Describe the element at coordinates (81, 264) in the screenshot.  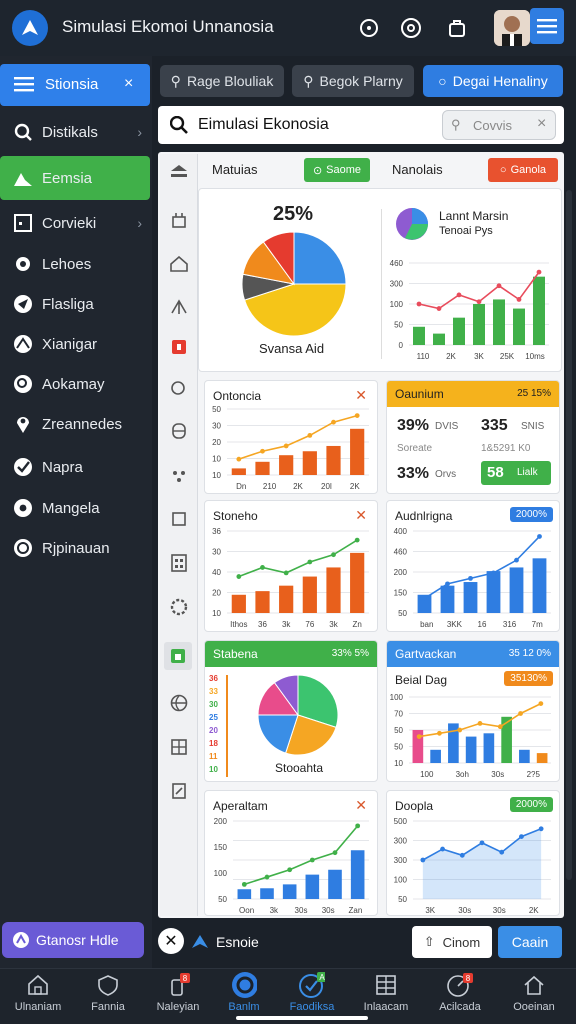
I see `sidebar-item-lehoes: Lehoes` at that location.